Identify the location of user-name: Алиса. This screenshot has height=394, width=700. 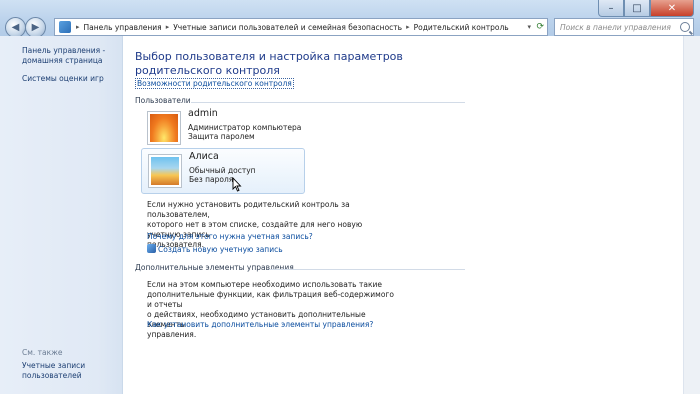
(204, 156).